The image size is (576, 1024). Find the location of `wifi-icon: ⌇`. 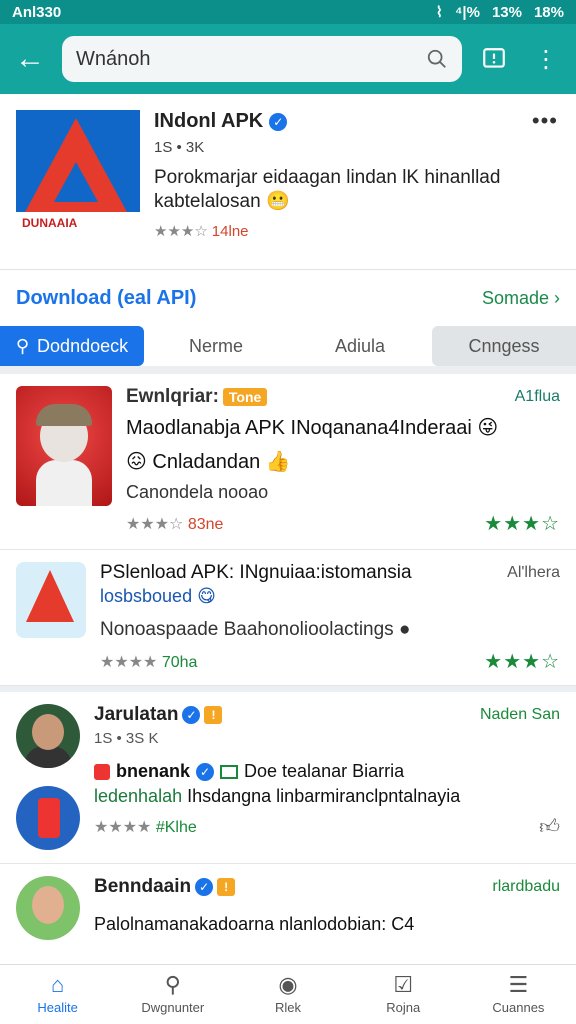

wifi-icon: ⌇ is located at coordinates (439, 12).